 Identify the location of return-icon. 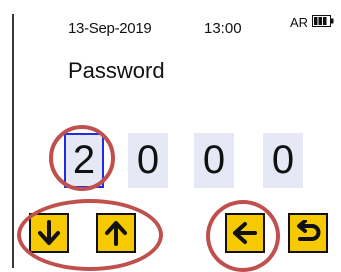
(309, 230).